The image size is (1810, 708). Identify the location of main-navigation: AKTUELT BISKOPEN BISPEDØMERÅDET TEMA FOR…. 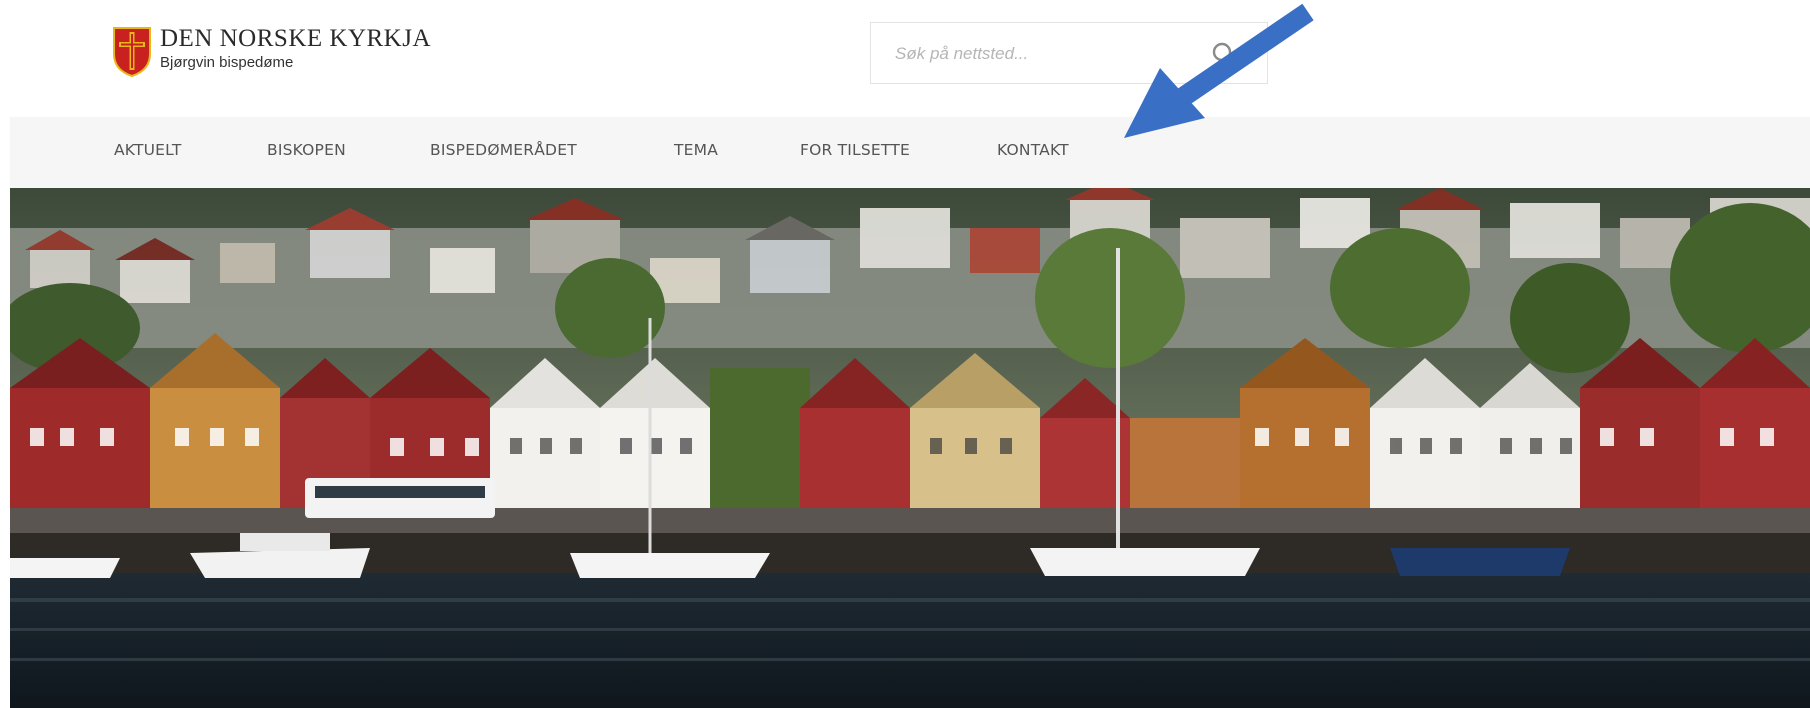
(910, 152).